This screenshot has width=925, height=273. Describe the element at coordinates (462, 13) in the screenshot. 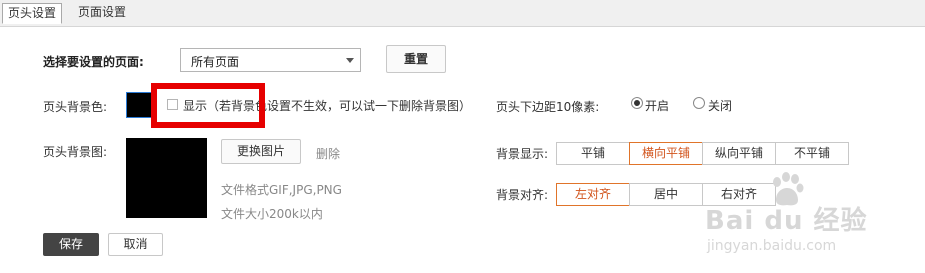

I see `tab-bar: 页头设置 页面设置` at that location.